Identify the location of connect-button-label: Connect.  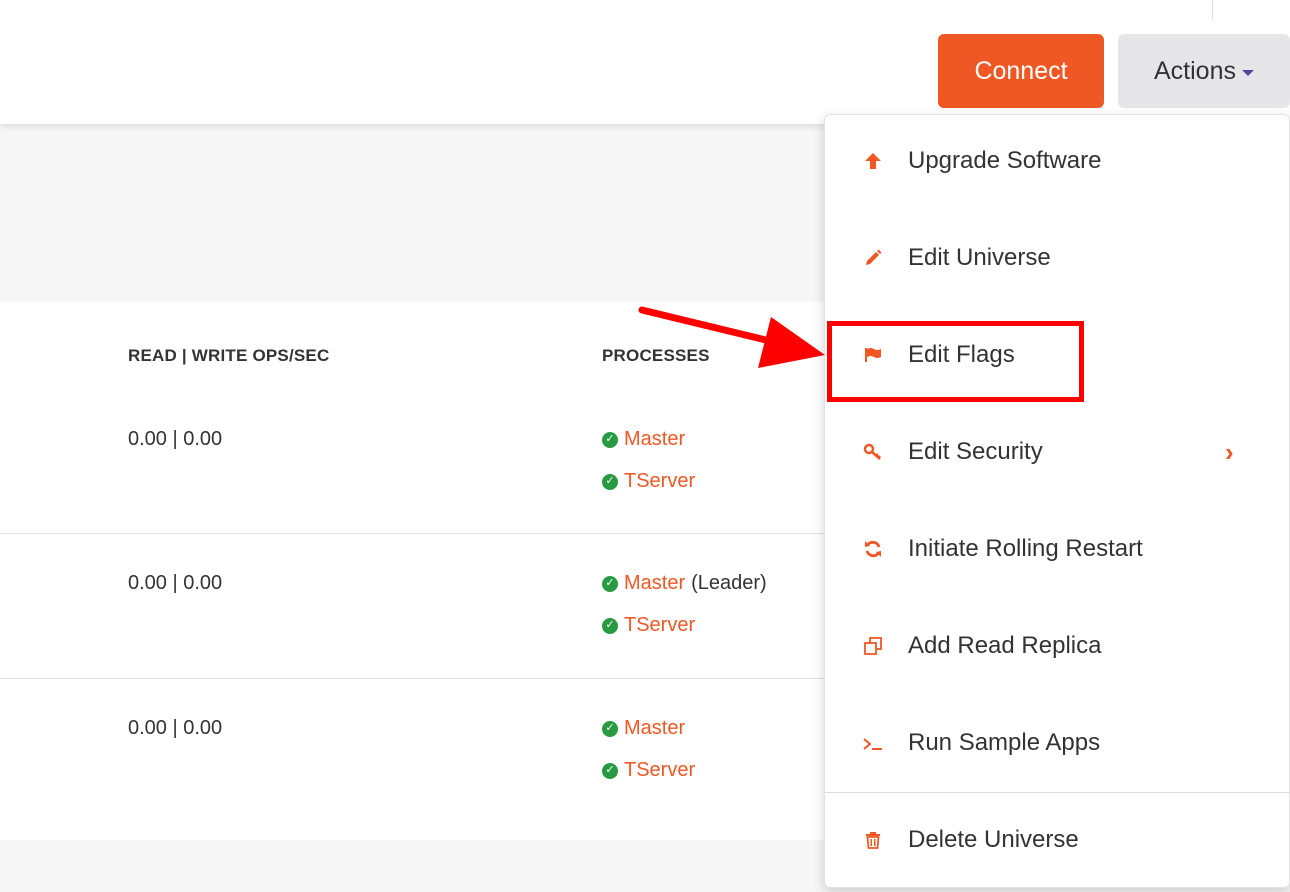
(1021, 70).